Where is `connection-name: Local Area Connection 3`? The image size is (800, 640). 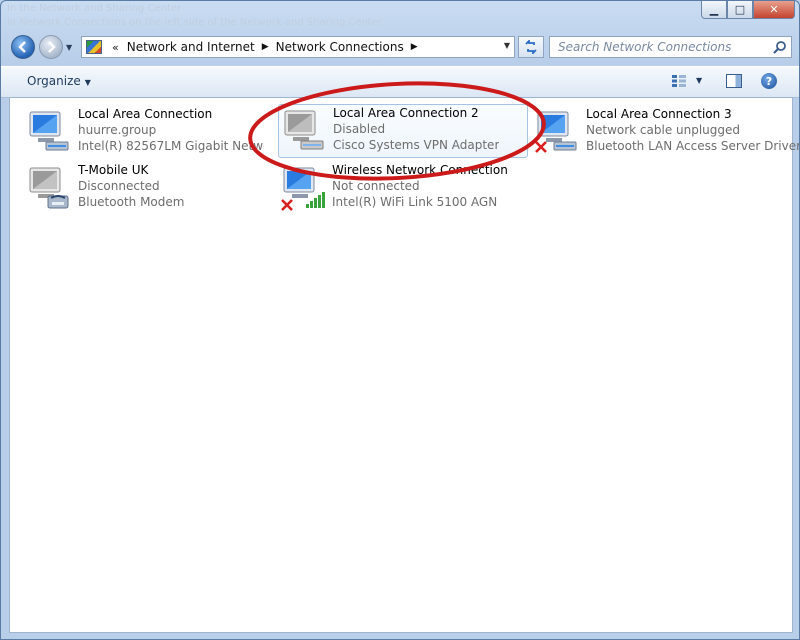 connection-name: Local Area Connection 3 is located at coordinates (659, 114).